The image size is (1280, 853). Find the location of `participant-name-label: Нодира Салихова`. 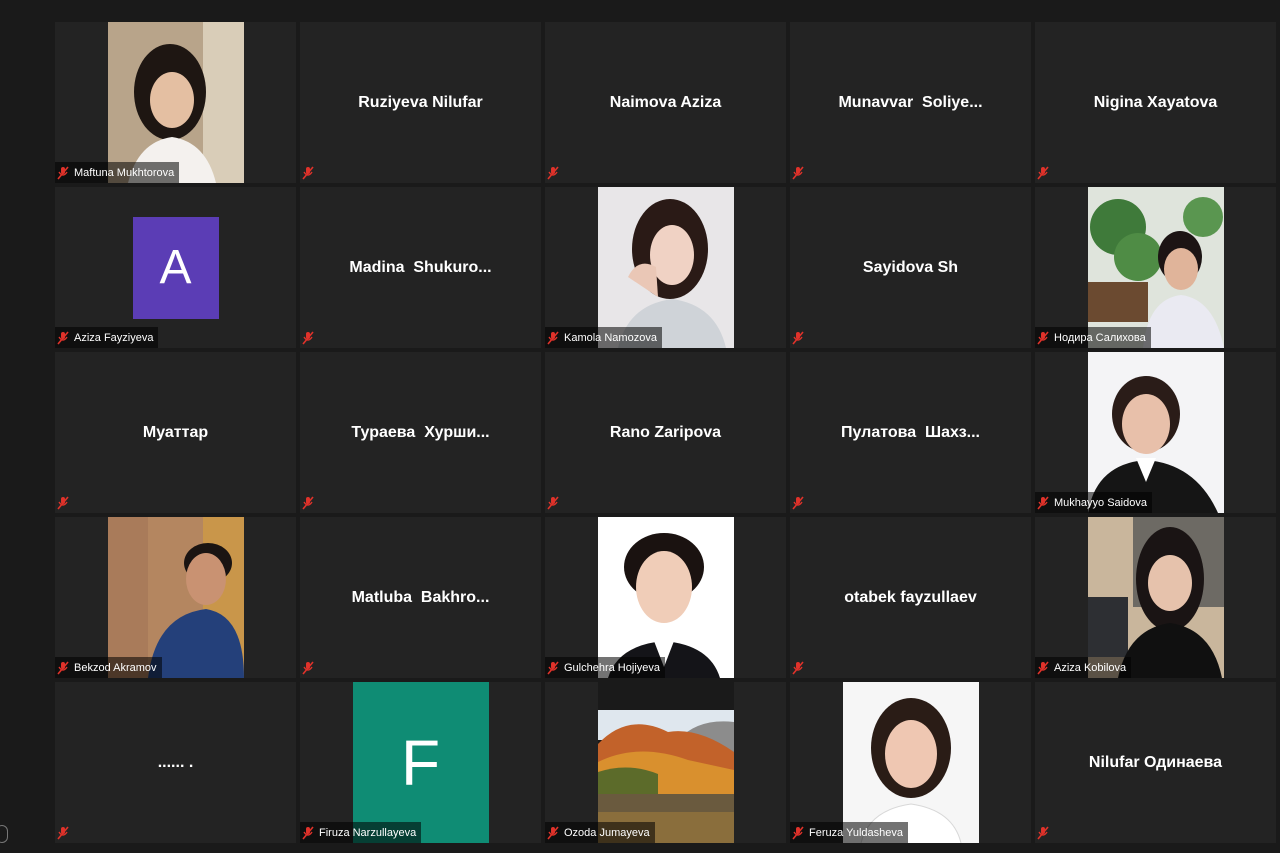

participant-name-label: Нодира Салихова is located at coordinates (1093, 337).